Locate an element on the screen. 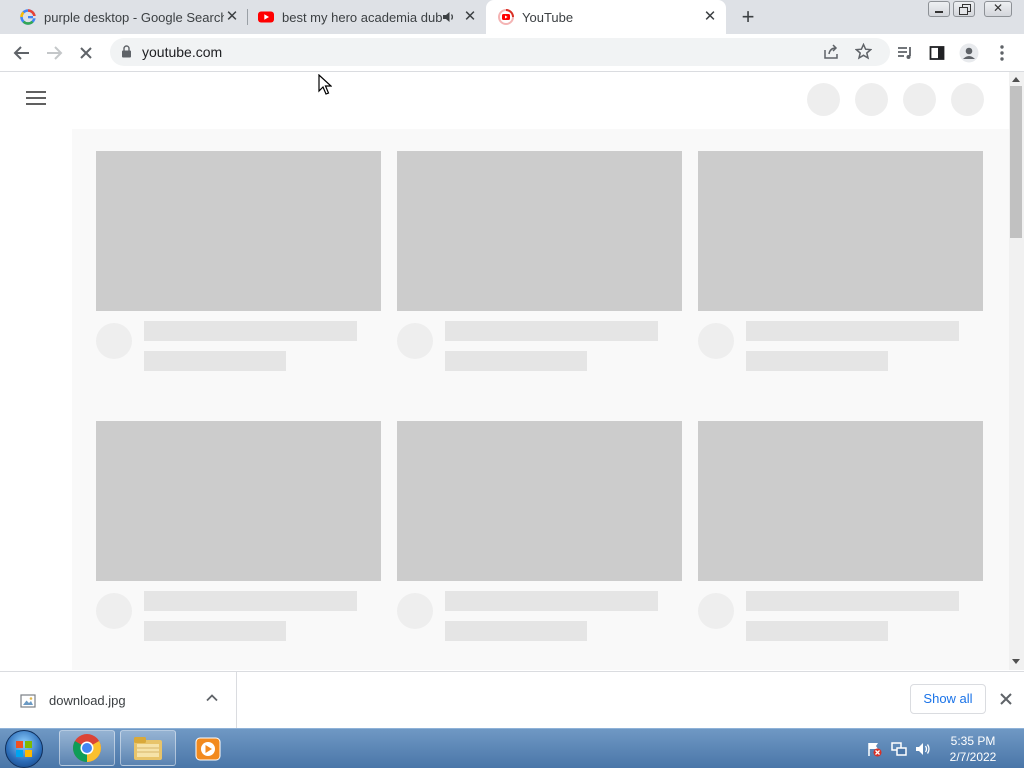 The width and height of the screenshot is (1024, 772). download-item: download.jpg is located at coordinates (118, 700).